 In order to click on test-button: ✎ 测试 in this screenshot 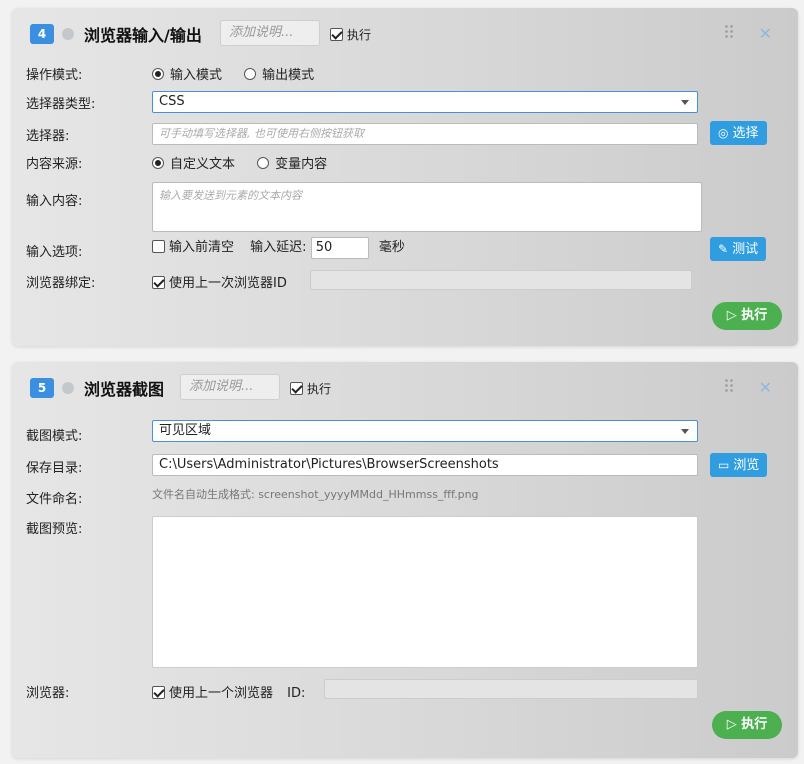, I will do `click(738, 249)`.